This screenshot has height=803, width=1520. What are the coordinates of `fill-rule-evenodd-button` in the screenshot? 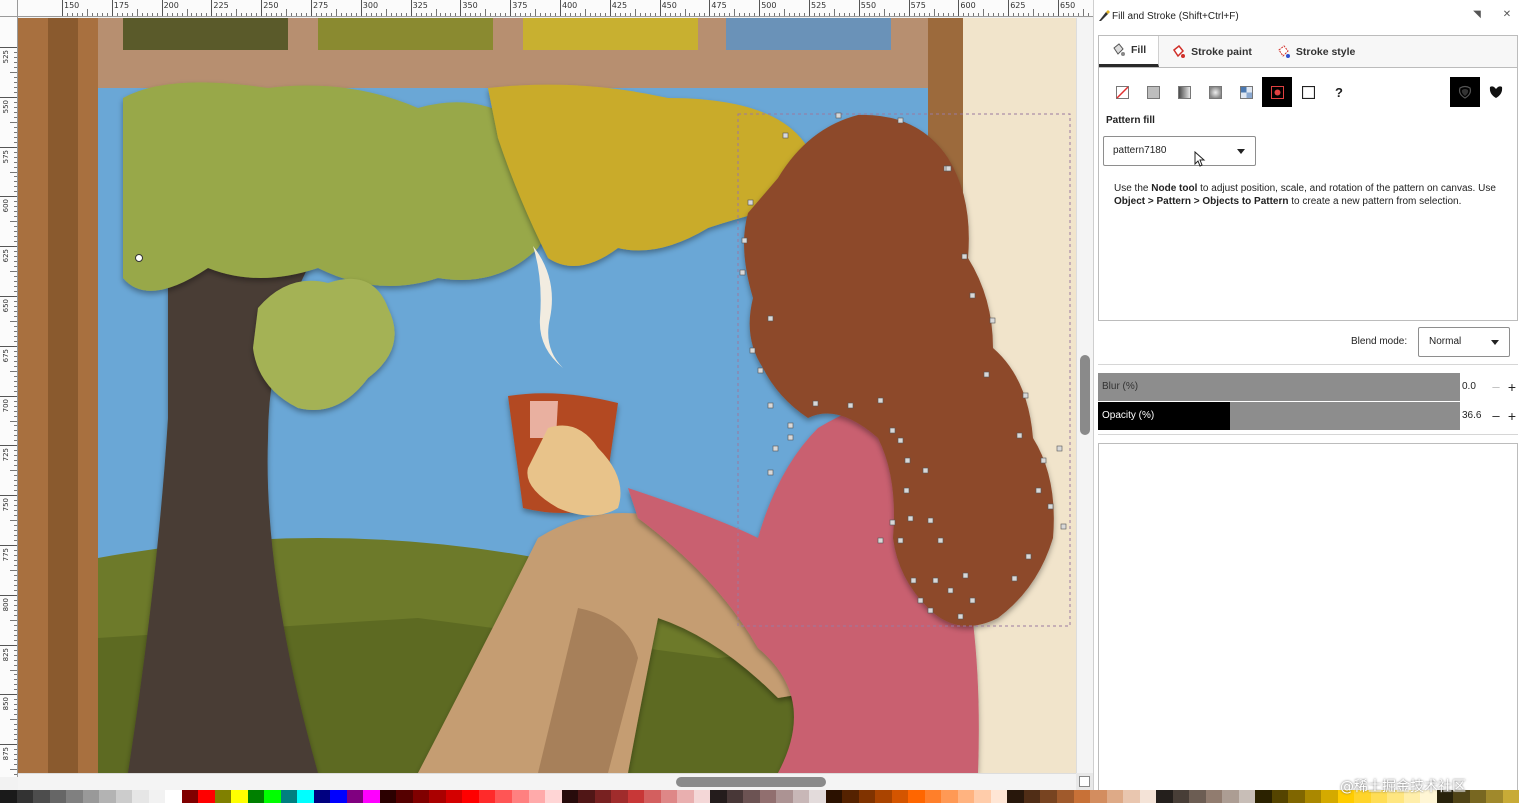 It's located at (1465, 92).